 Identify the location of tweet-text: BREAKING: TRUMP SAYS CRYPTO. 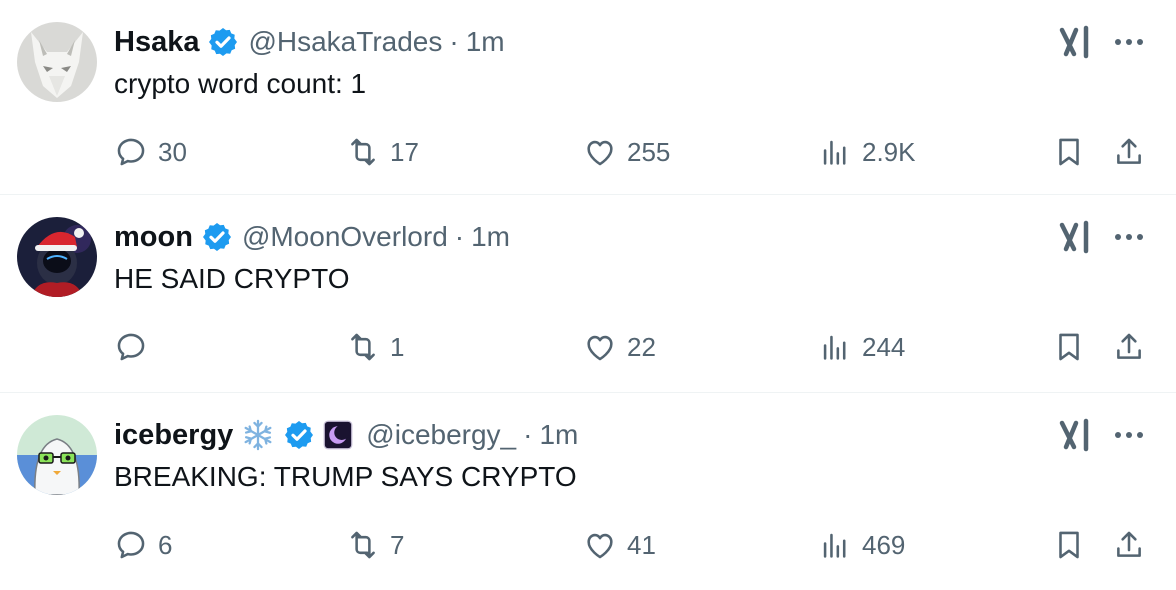
(345, 476).